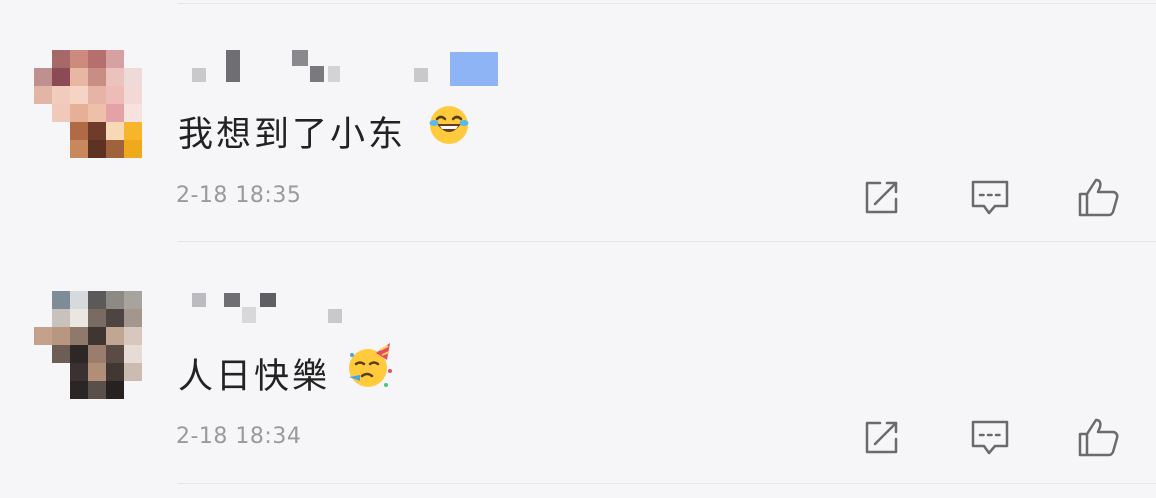  What do you see at coordinates (449, 125) in the screenshot?
I see `grinning-squinting-tears-emoji` at bounding box center [449, 125].